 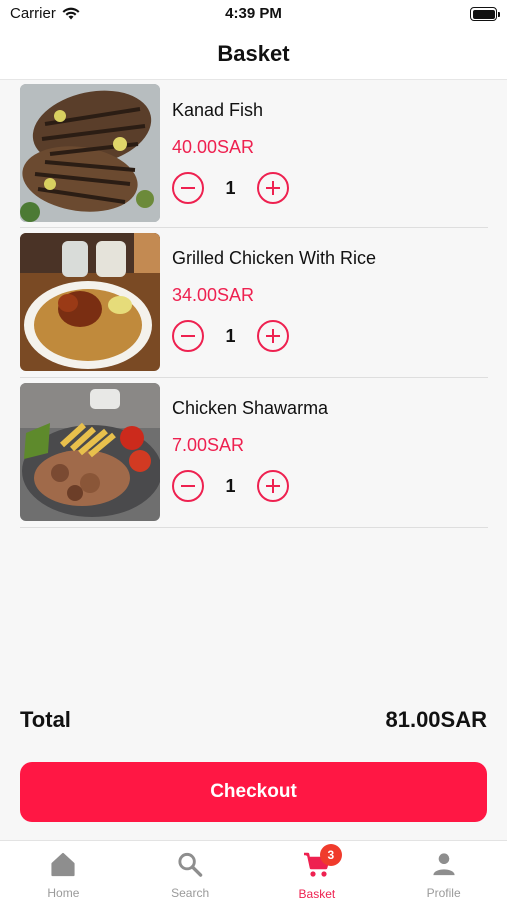 I want to click on item-image-kanad-fish, so click(x=90, y=153).